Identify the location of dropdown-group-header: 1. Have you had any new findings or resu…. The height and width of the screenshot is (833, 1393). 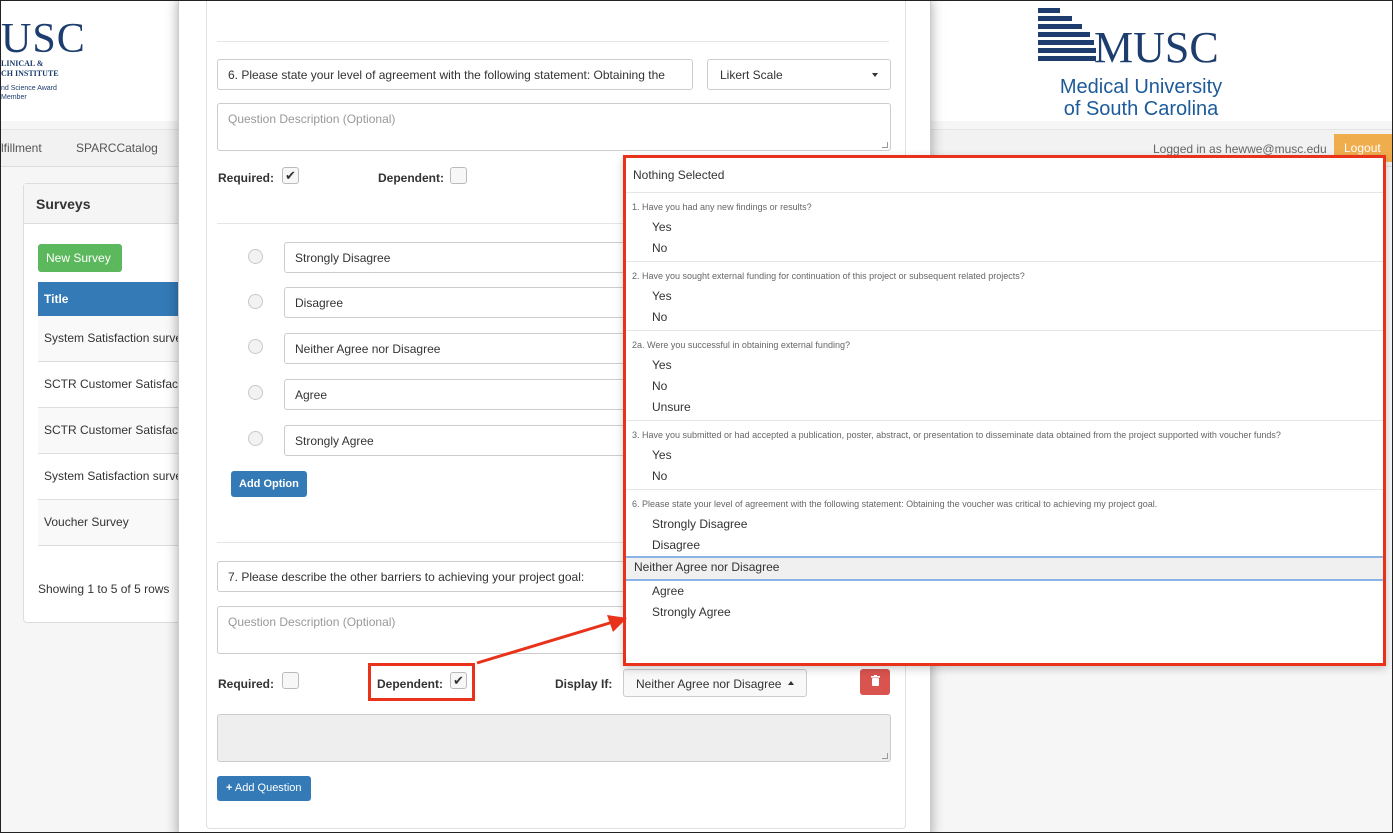
(722, 207).